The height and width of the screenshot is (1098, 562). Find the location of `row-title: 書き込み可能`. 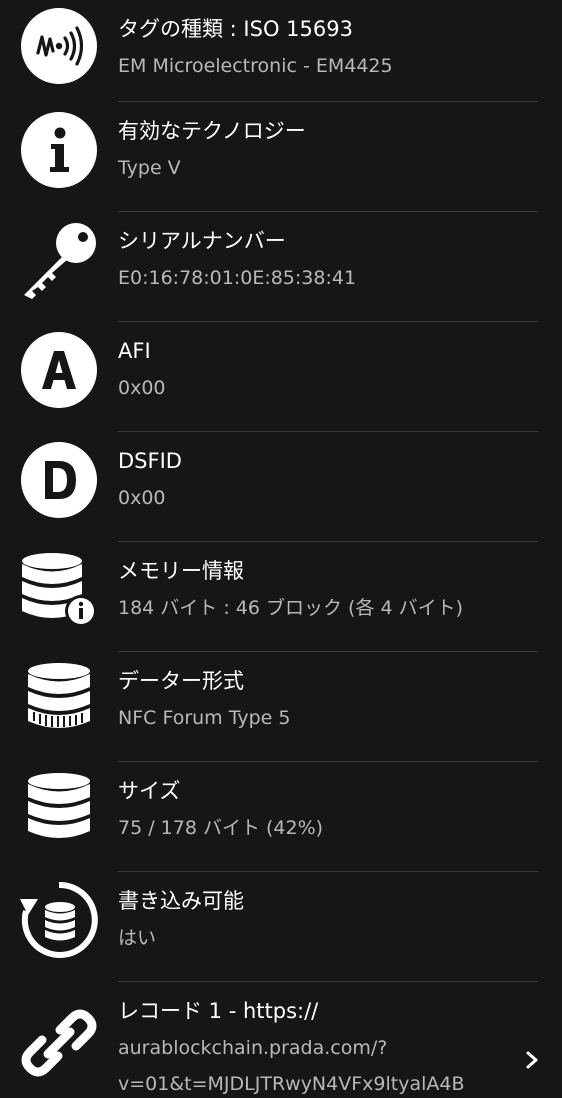

row-title: 書き込み可能 is located at coordinates (181, 901).